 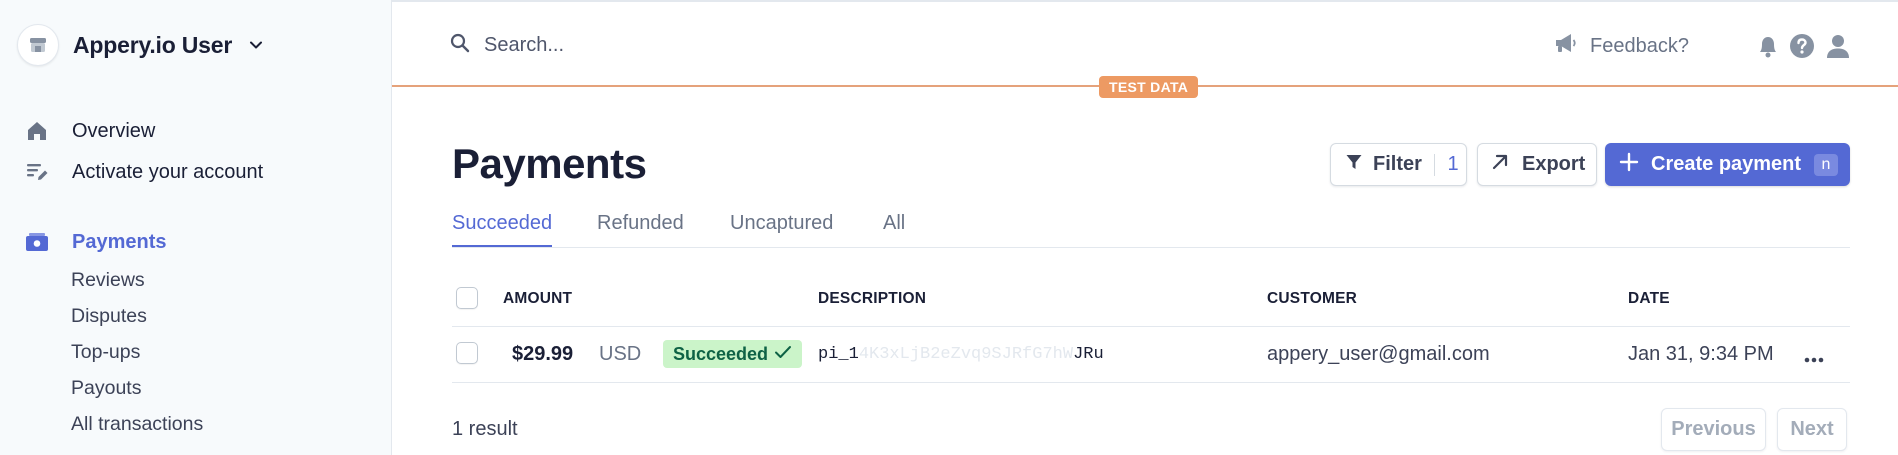 I want to click on export-button: Export, so click(x=1537, y=164).